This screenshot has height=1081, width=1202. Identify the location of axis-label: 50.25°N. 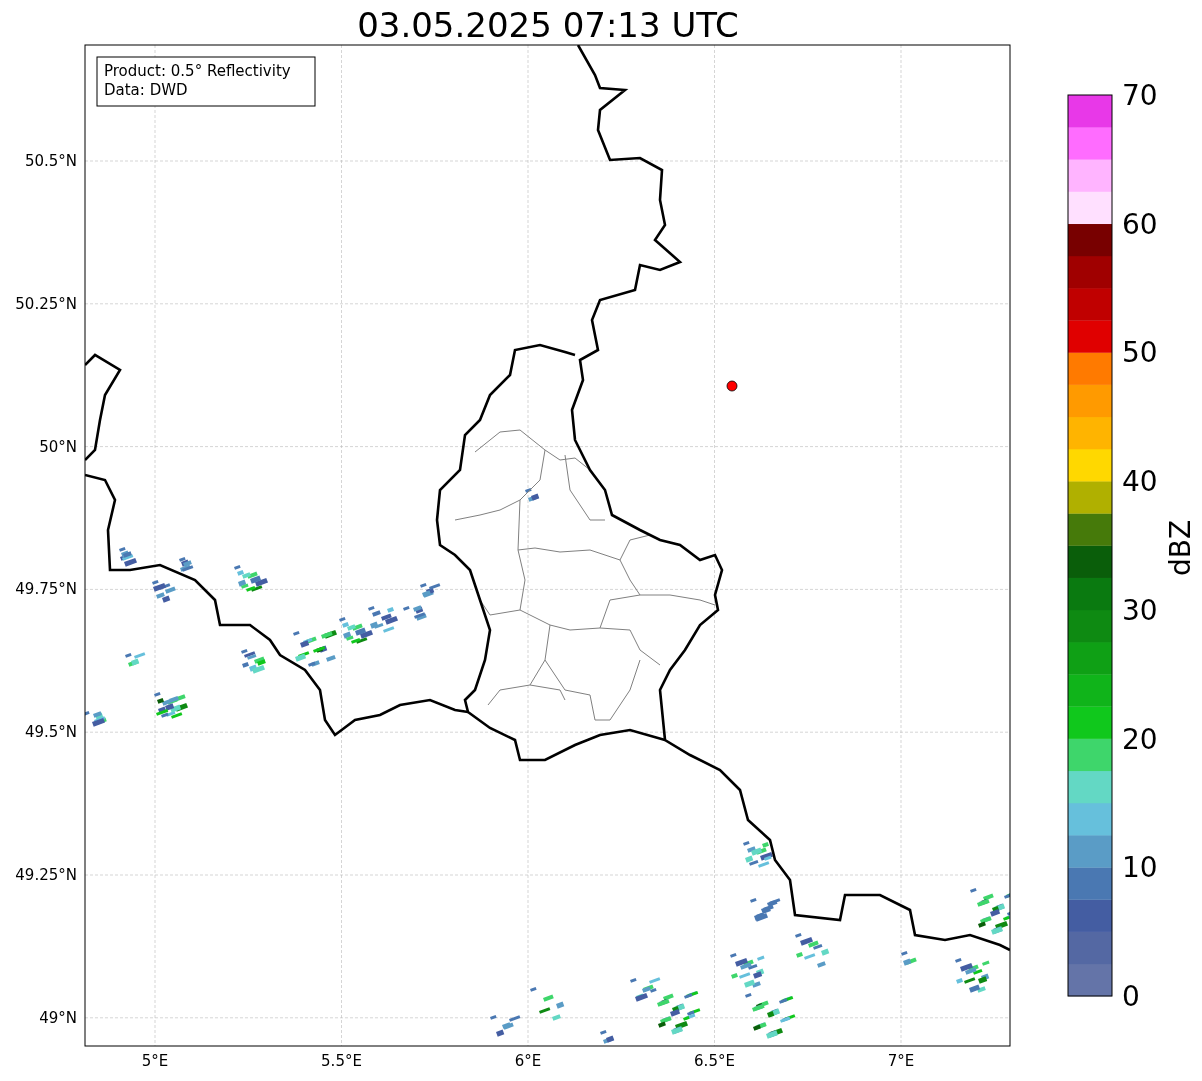
(46, 303).